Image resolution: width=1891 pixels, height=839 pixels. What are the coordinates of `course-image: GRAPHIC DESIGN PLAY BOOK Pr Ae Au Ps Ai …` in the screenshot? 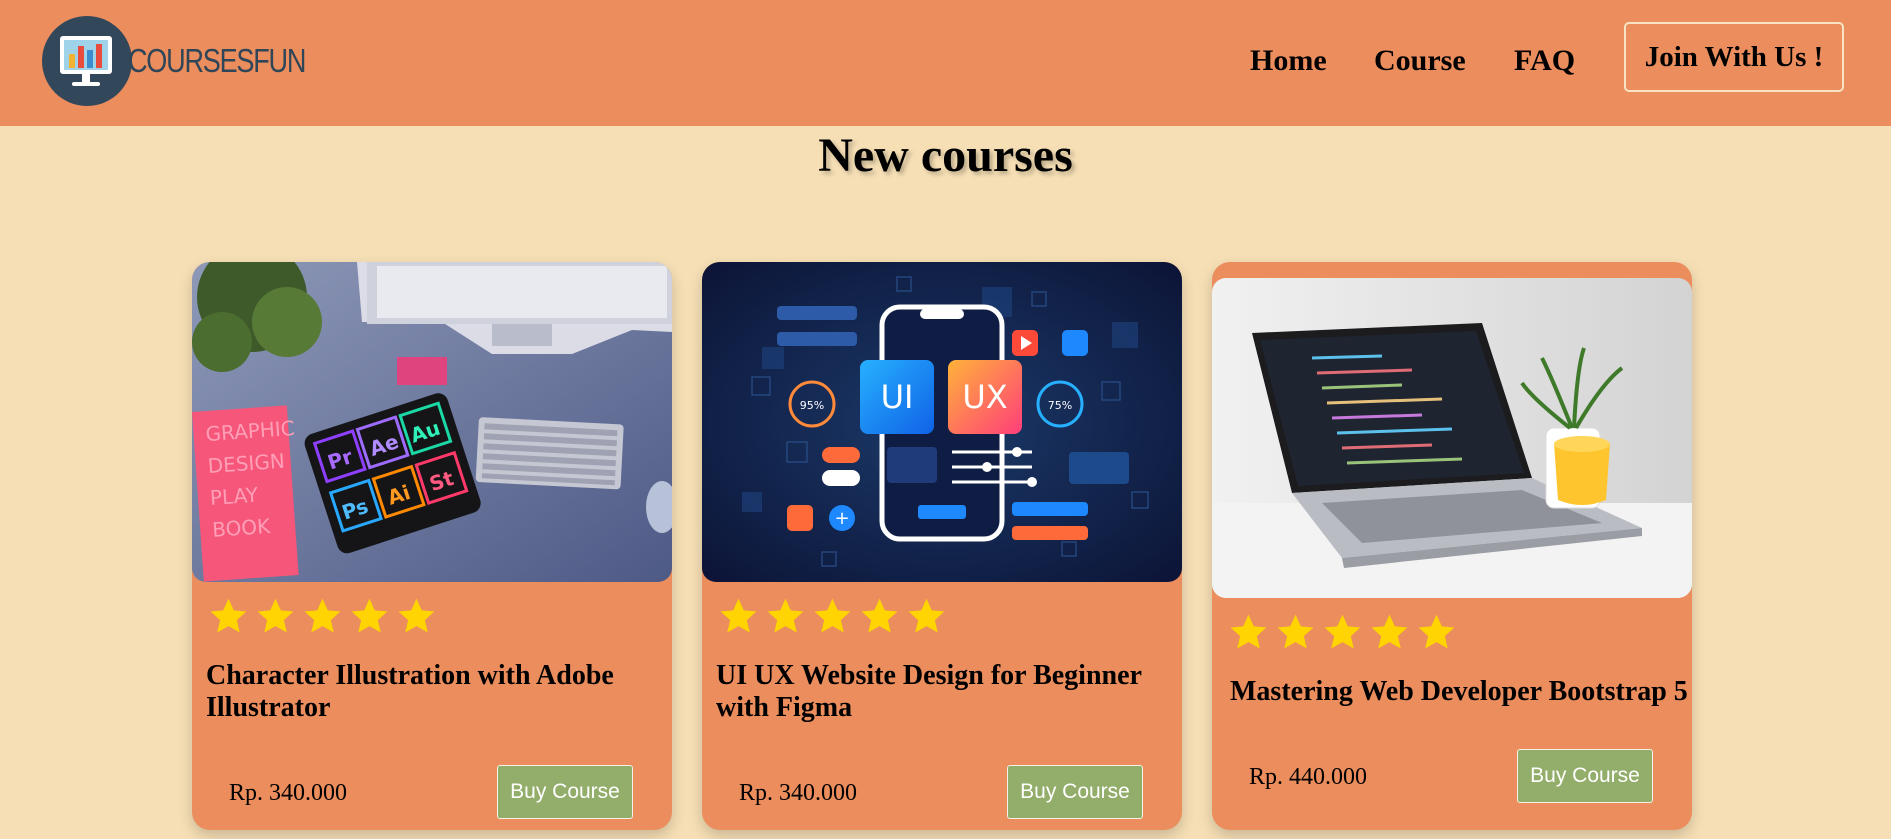 It's located at (432, 422).